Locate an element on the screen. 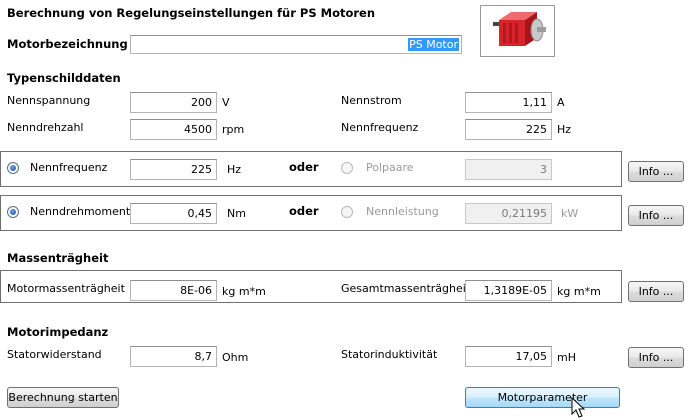  nenndrehmoment-input: 0,45 is located at coordinates (173, 213).